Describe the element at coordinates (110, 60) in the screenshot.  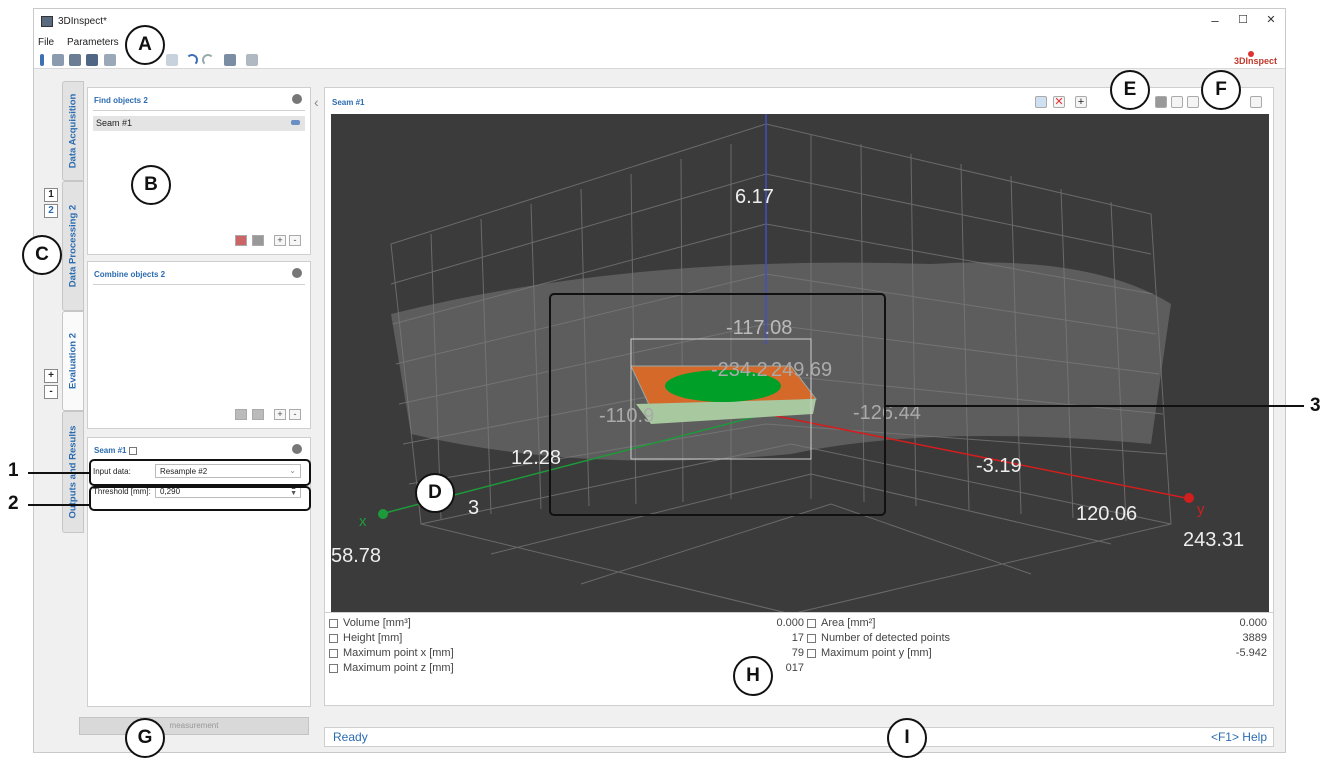
I see `export-icon` at that location.